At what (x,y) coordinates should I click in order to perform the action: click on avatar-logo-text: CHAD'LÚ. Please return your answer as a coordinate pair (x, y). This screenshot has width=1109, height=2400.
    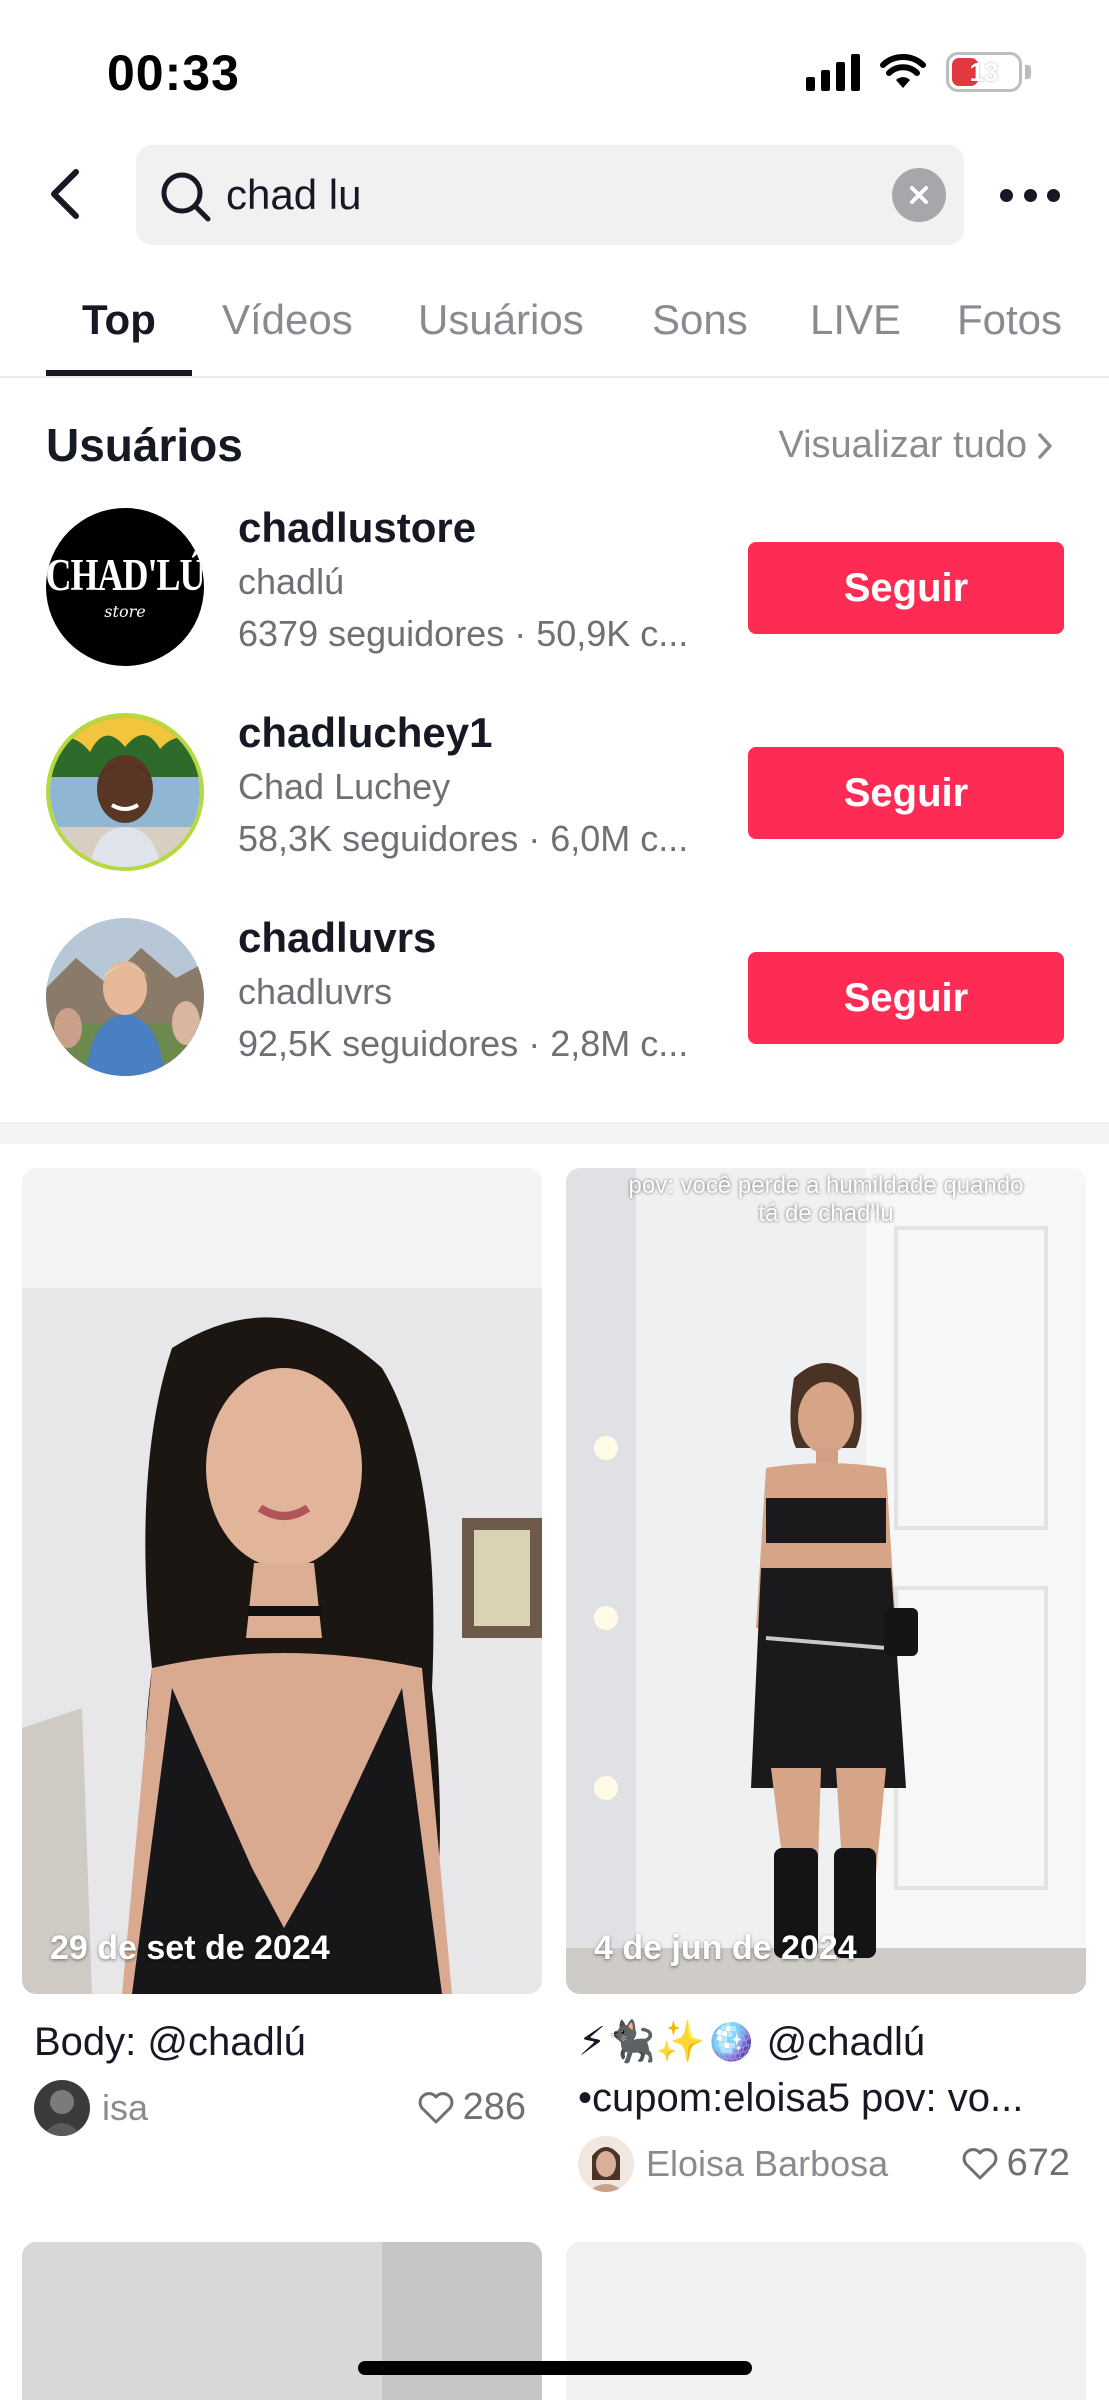
    Looking at the image, I should click on (125, 574).